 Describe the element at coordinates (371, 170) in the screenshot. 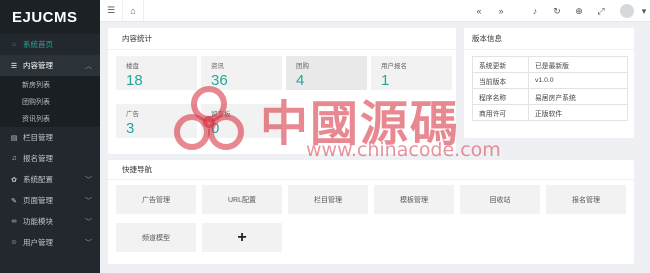

I see `panel-title: 快捷导航` at that location.